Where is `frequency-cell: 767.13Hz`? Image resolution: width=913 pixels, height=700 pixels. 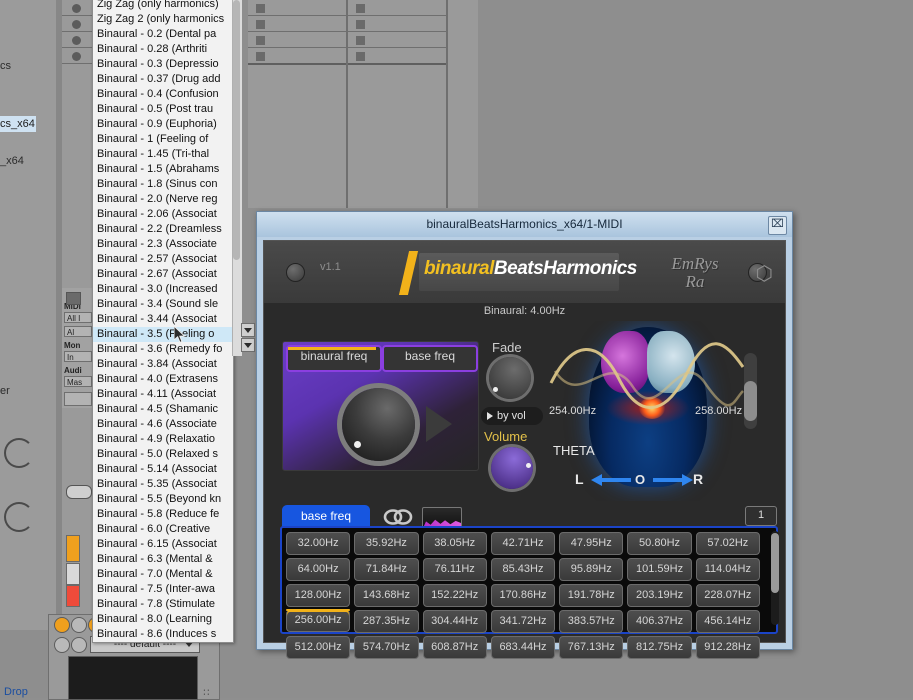
frequency-cell: 767.13Hz is located at coordinates (591, 647).